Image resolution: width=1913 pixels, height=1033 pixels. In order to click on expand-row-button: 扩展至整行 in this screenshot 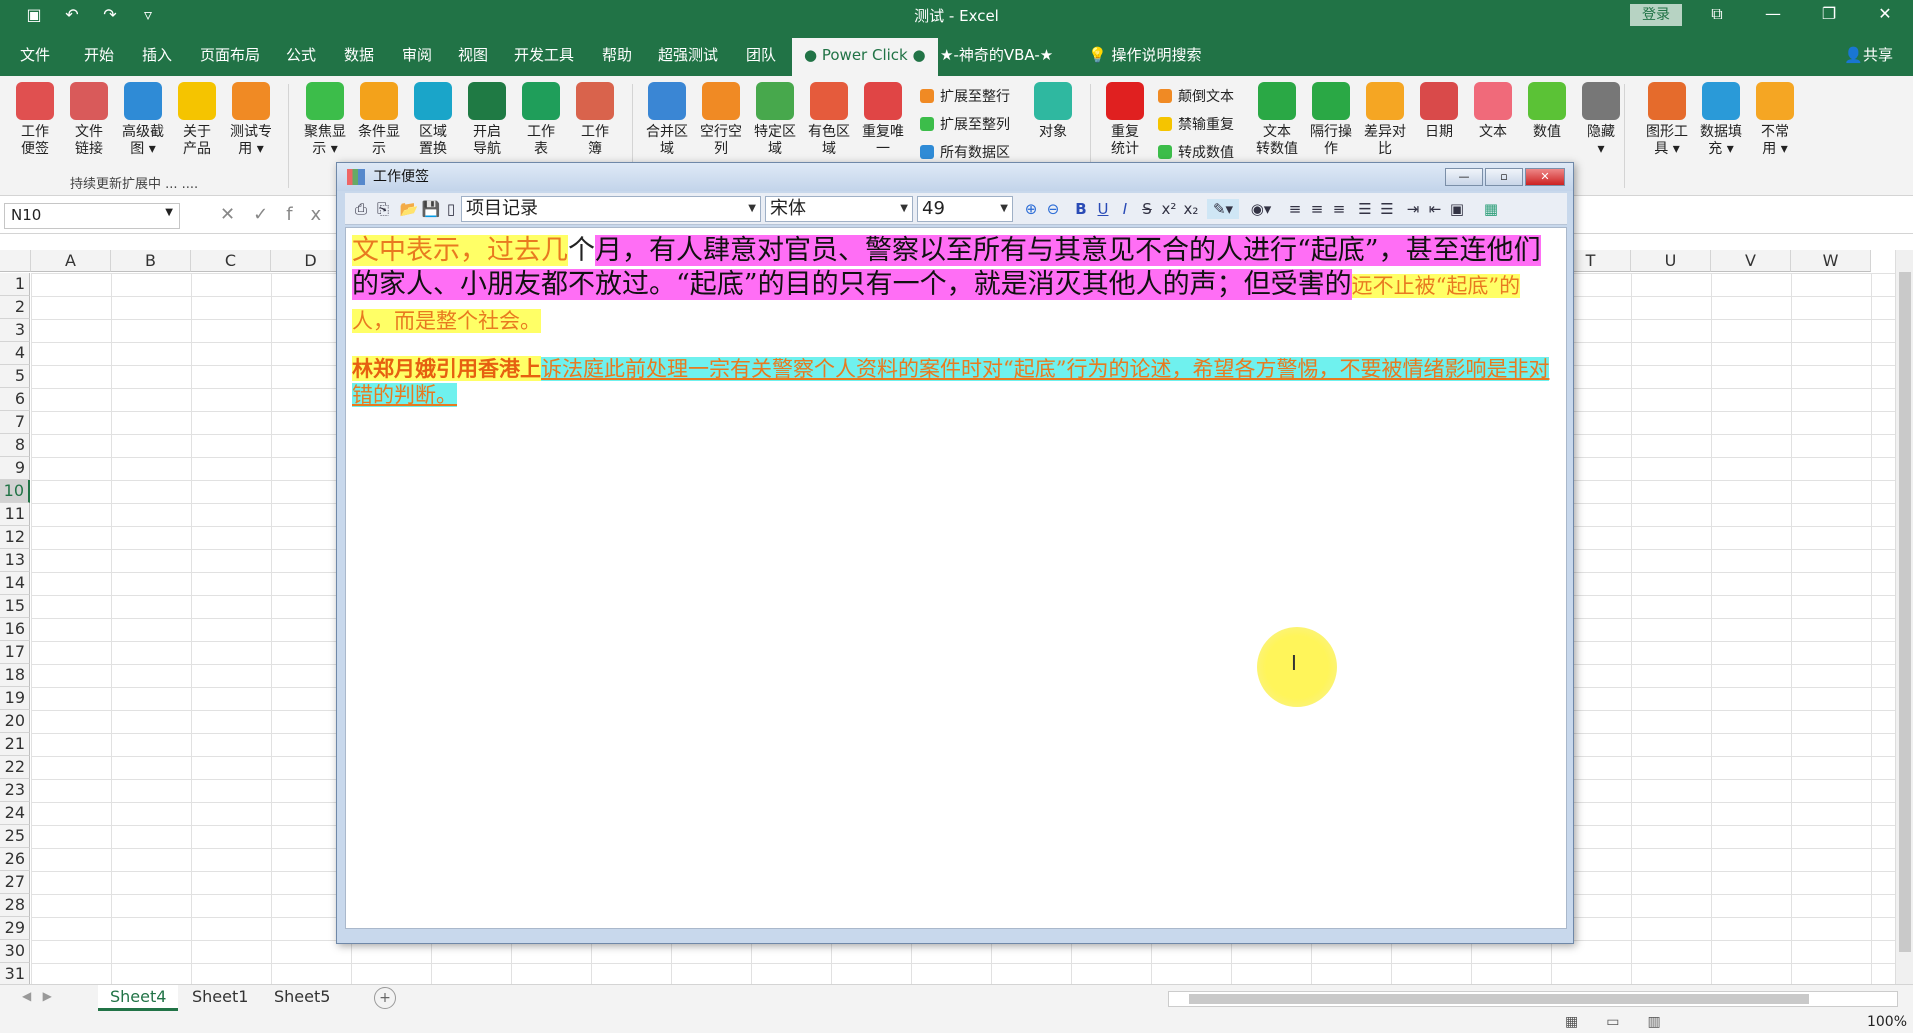, I will do `click(965, 96)`.